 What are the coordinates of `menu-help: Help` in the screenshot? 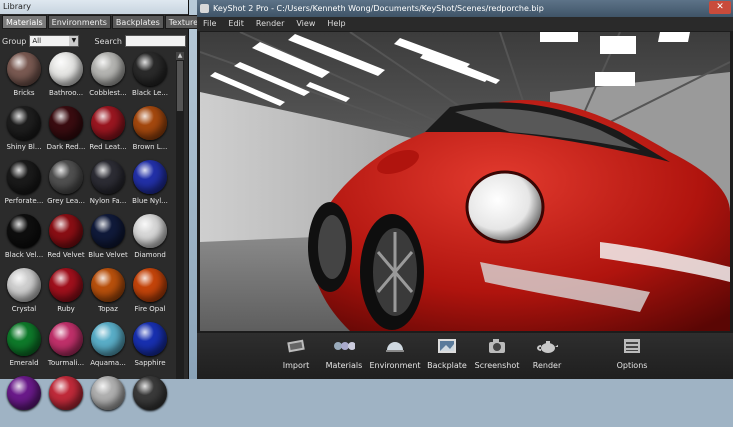 It's located at (336, 24).